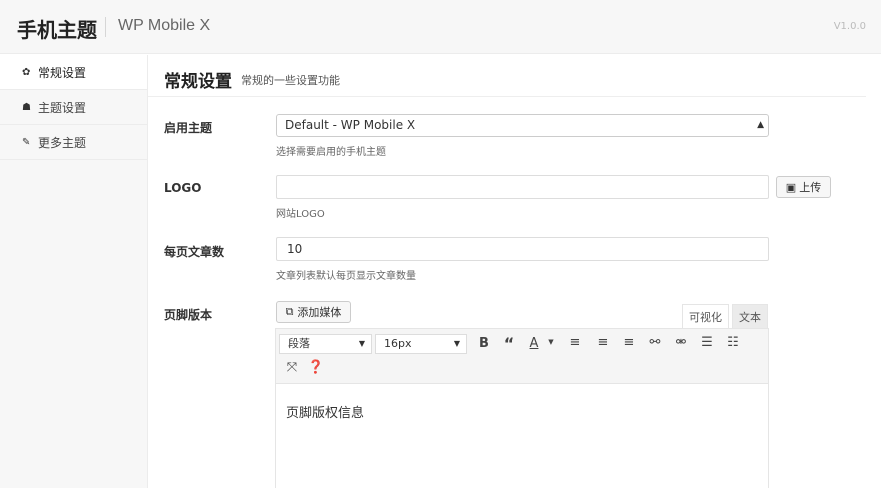 This screenshot has height=488, width=881. Describe the element at coordinates (575, 342) in the screenshot. I see `align-left-icon: ≡` at that location.